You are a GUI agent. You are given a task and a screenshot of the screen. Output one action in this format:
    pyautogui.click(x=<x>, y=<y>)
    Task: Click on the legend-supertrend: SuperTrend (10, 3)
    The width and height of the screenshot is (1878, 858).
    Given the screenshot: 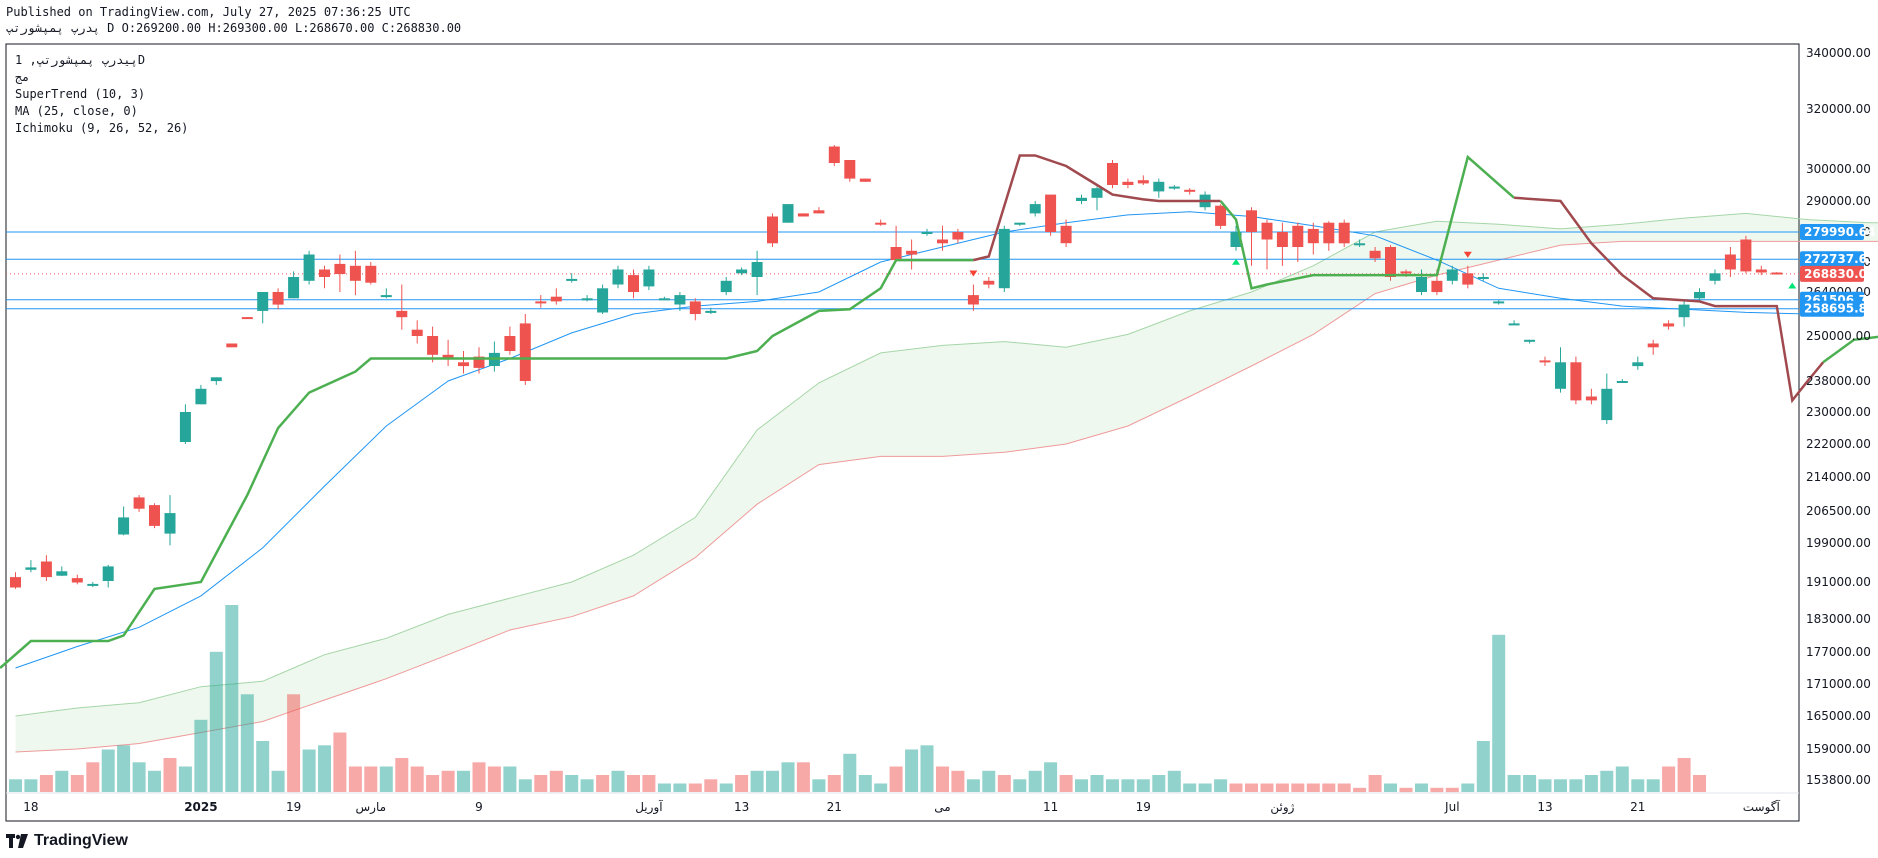 What is the action you would take?
    pyautogui.click(x=101, y=94)
    